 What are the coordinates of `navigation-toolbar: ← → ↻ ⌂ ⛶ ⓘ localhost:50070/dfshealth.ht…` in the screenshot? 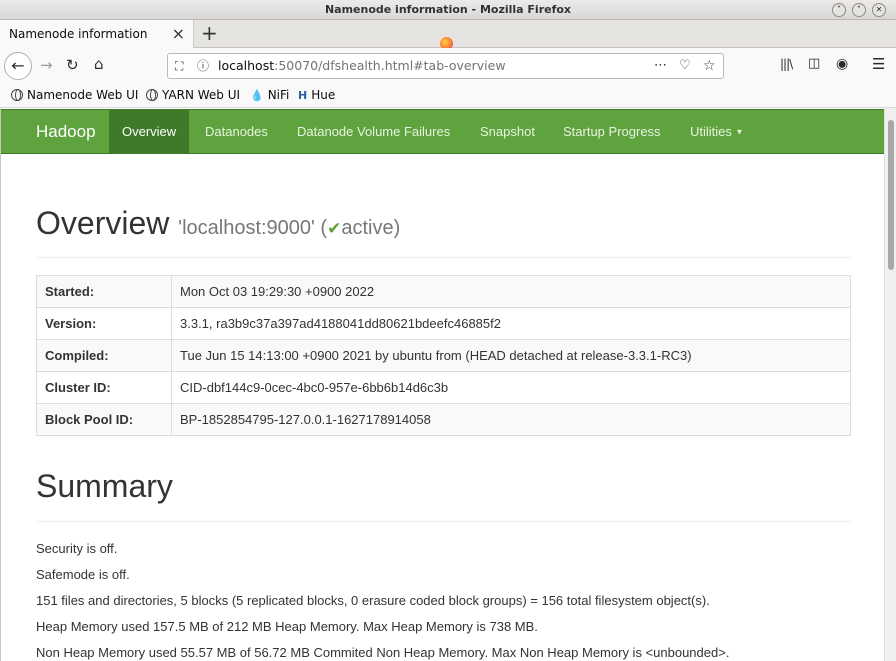 It's located at (448, 66).